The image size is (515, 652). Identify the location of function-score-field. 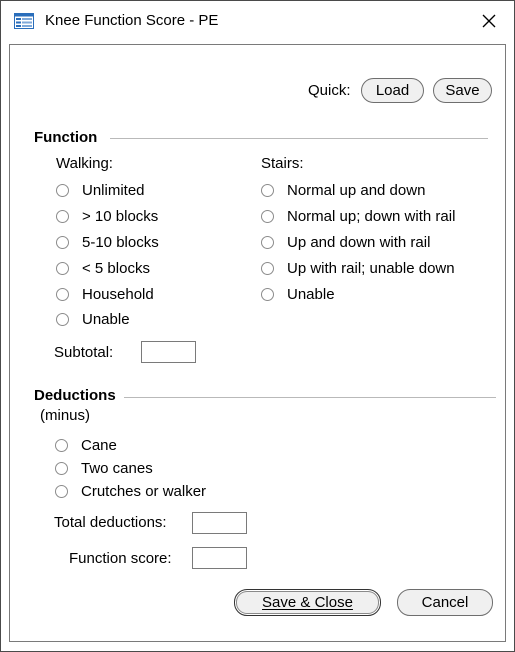
(219, 558).